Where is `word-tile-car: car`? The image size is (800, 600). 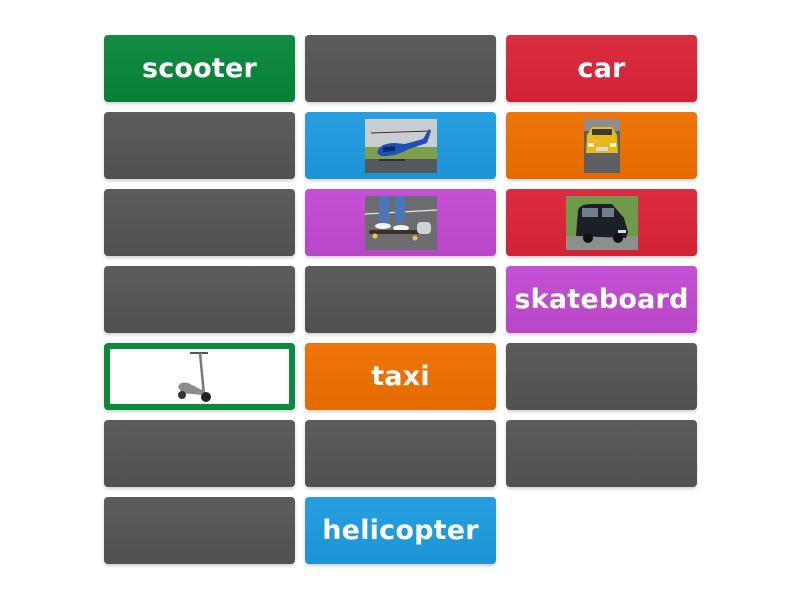 word-tile-car: car is located at coordinates (601, 68).